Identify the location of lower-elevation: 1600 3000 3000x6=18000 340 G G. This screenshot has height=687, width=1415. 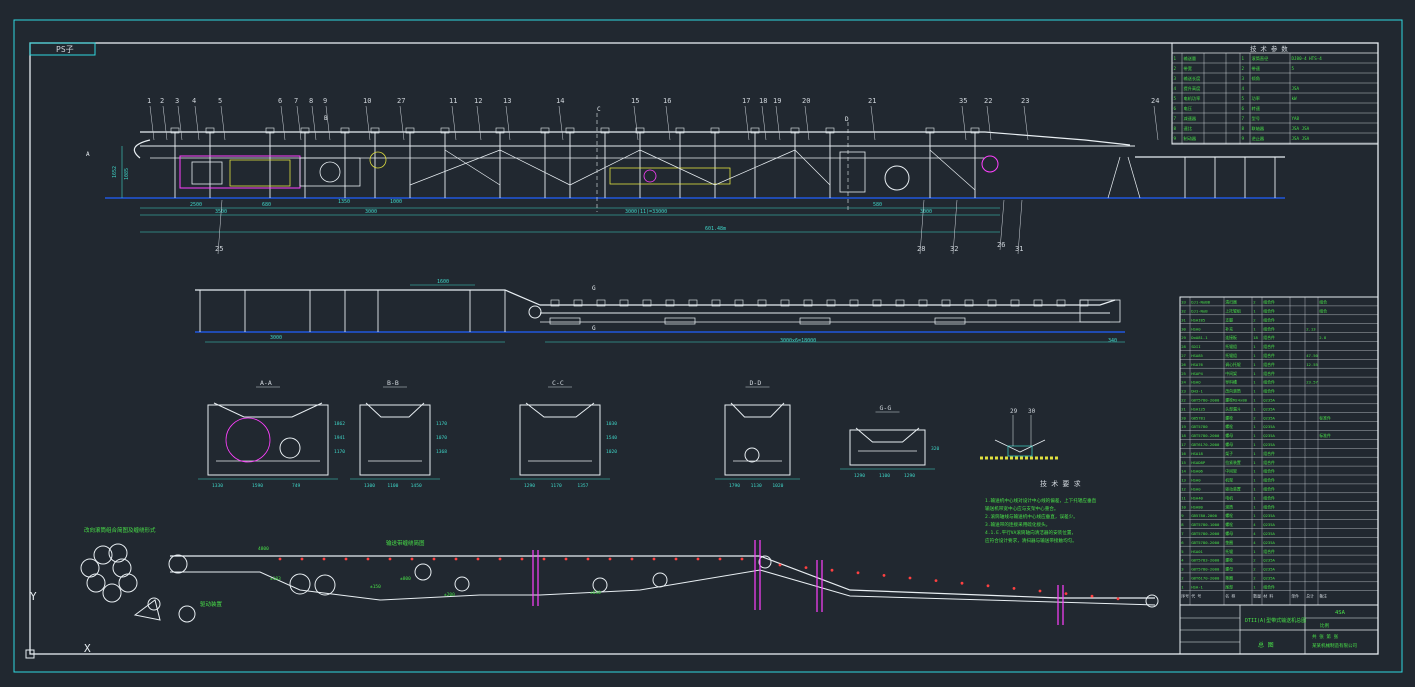
(660, 311).